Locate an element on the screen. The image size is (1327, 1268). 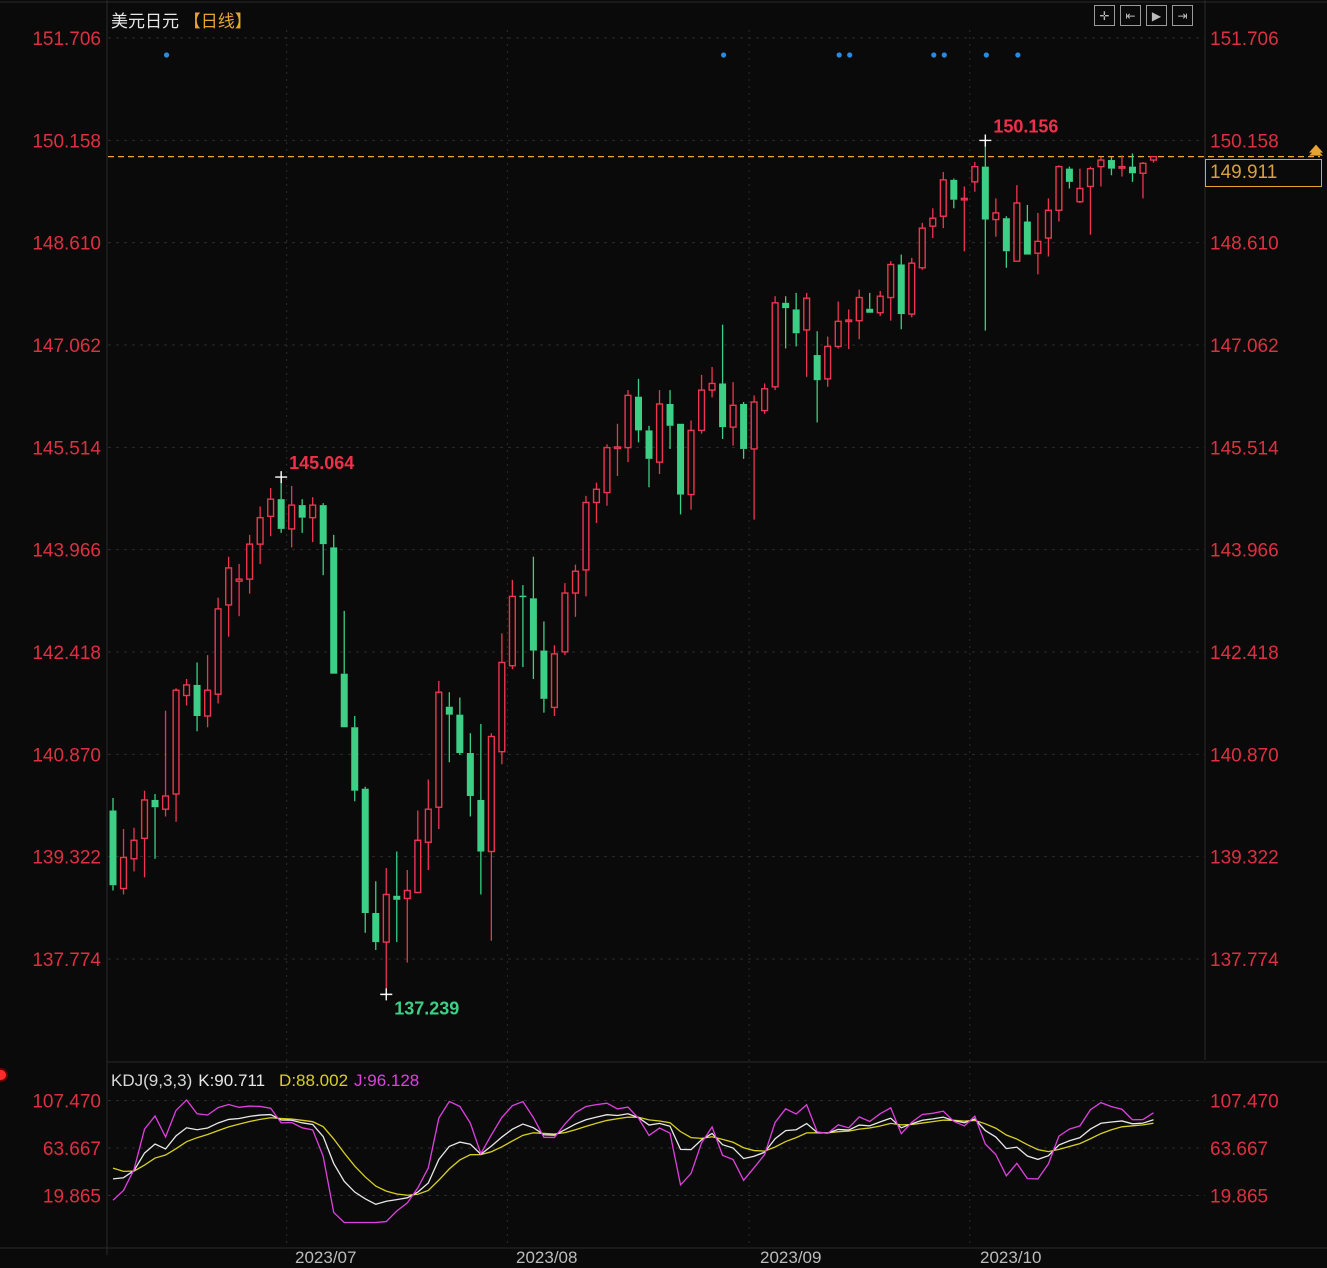
price-axis-label-left: 137.774 is located at coordinates (66, 960).